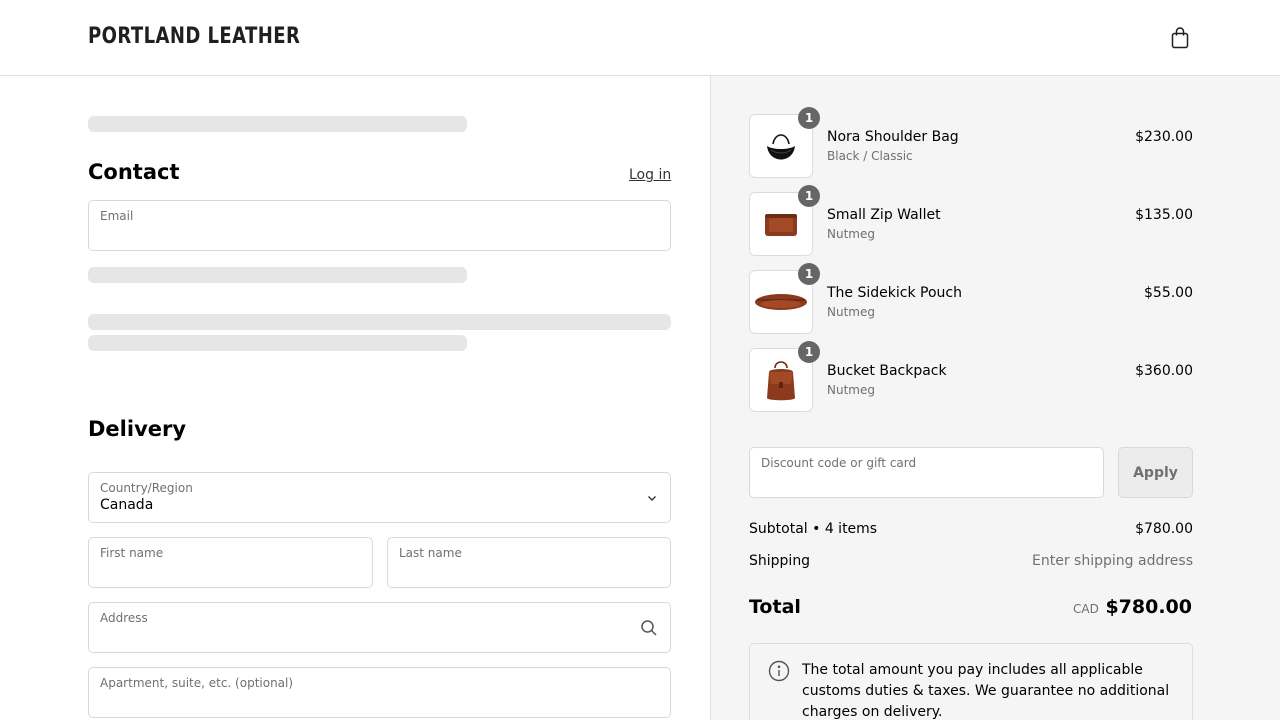 This screenshot has width=1280, height=720. I want to click on express-checkout-placeholder, so click(277, 124).